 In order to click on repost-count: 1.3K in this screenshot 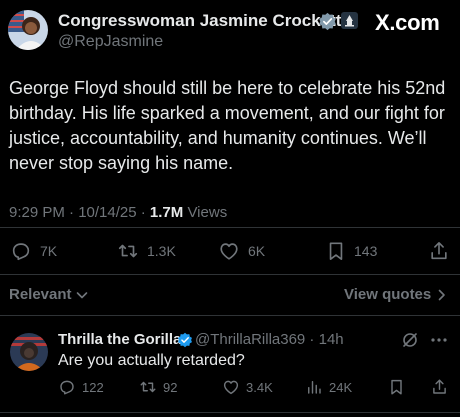, I will do `click(161, 251)`.